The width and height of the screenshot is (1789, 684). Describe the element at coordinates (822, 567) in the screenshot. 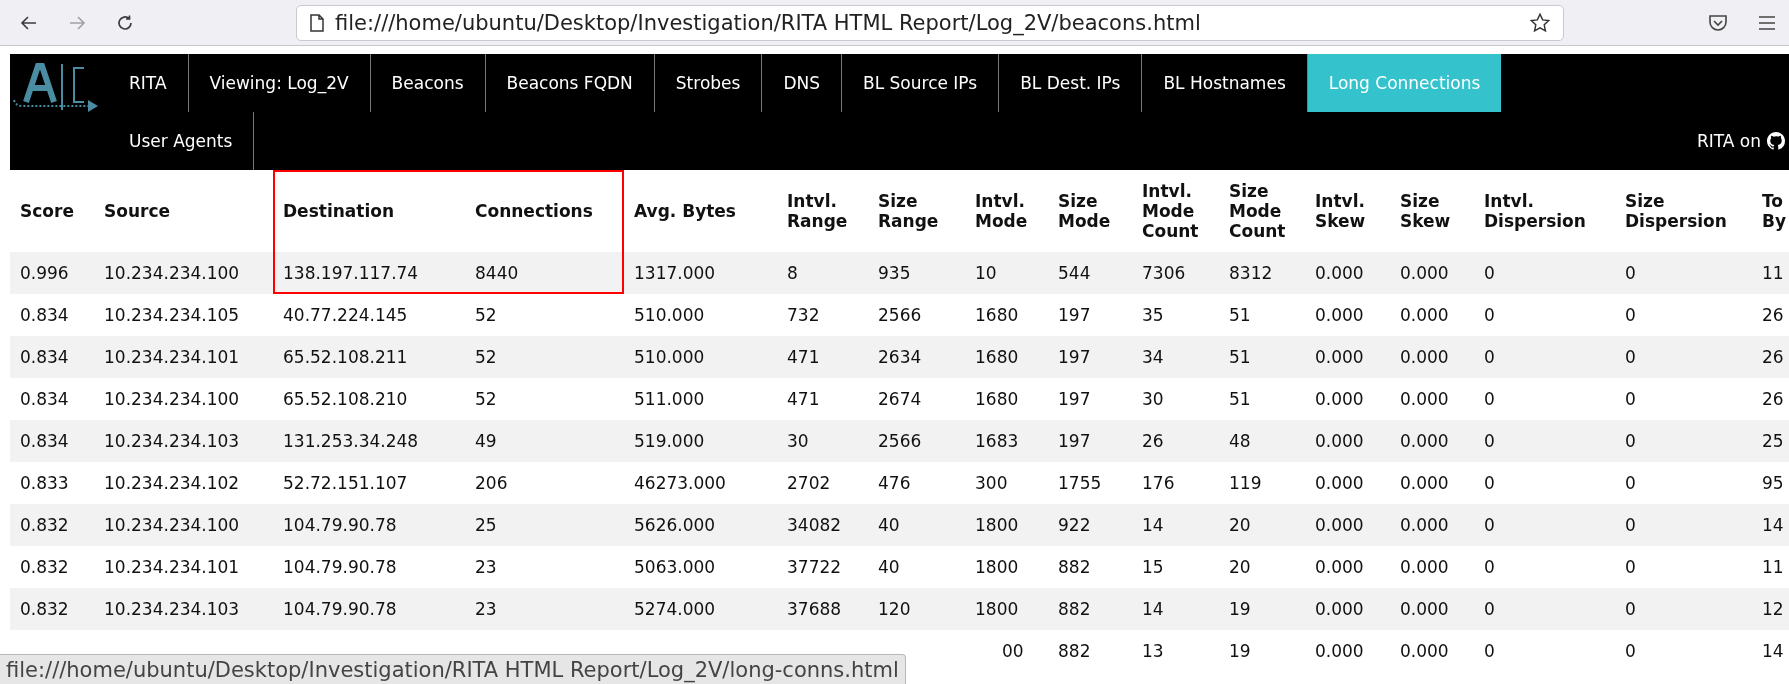

I see `table-cell: 37722` at that location.